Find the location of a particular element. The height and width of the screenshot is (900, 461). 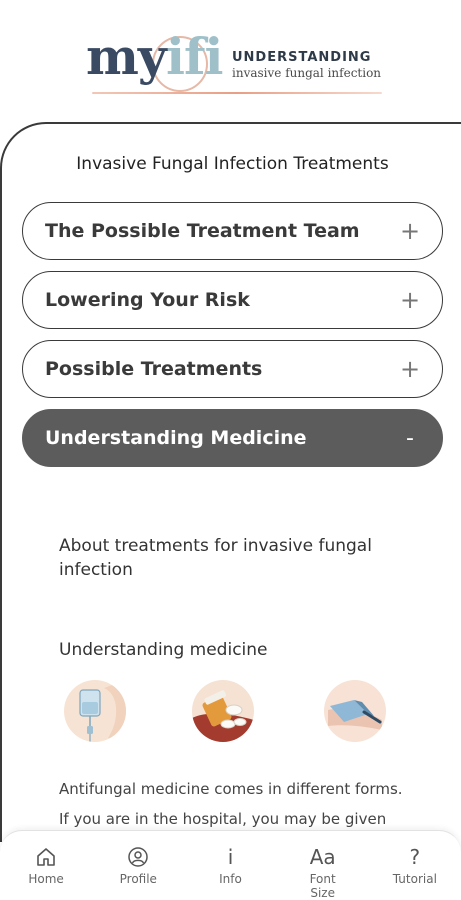

font-size-icon: Aa is located at coordinates (322, 857).